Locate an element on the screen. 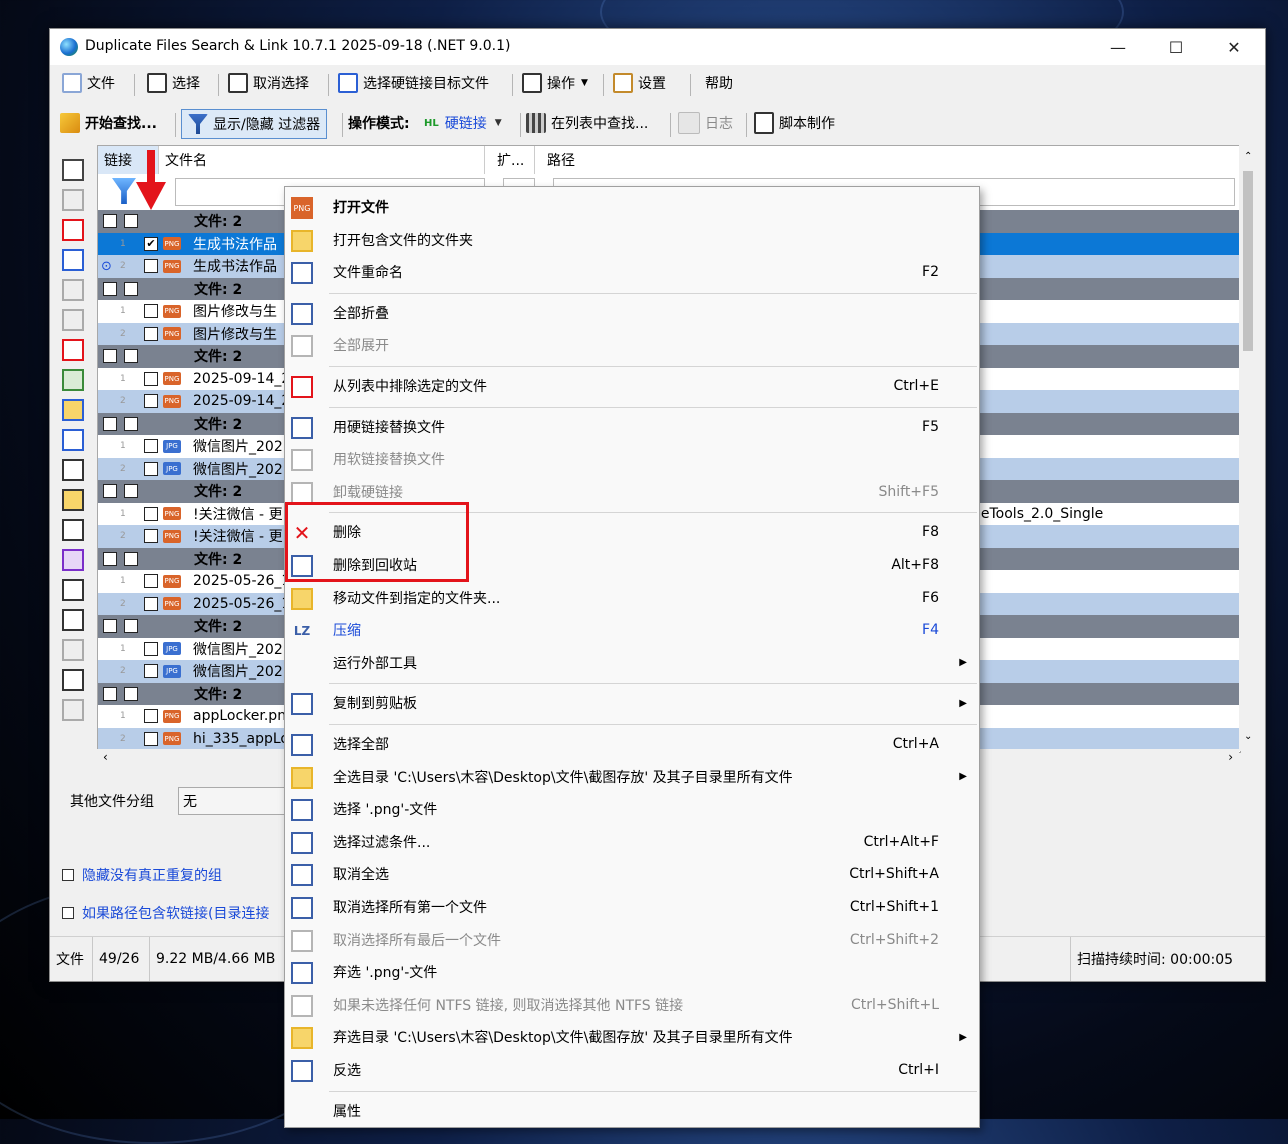  toggle-filter-button: 显示/隐藏 过滤器 is located at coordinates (254, 124).